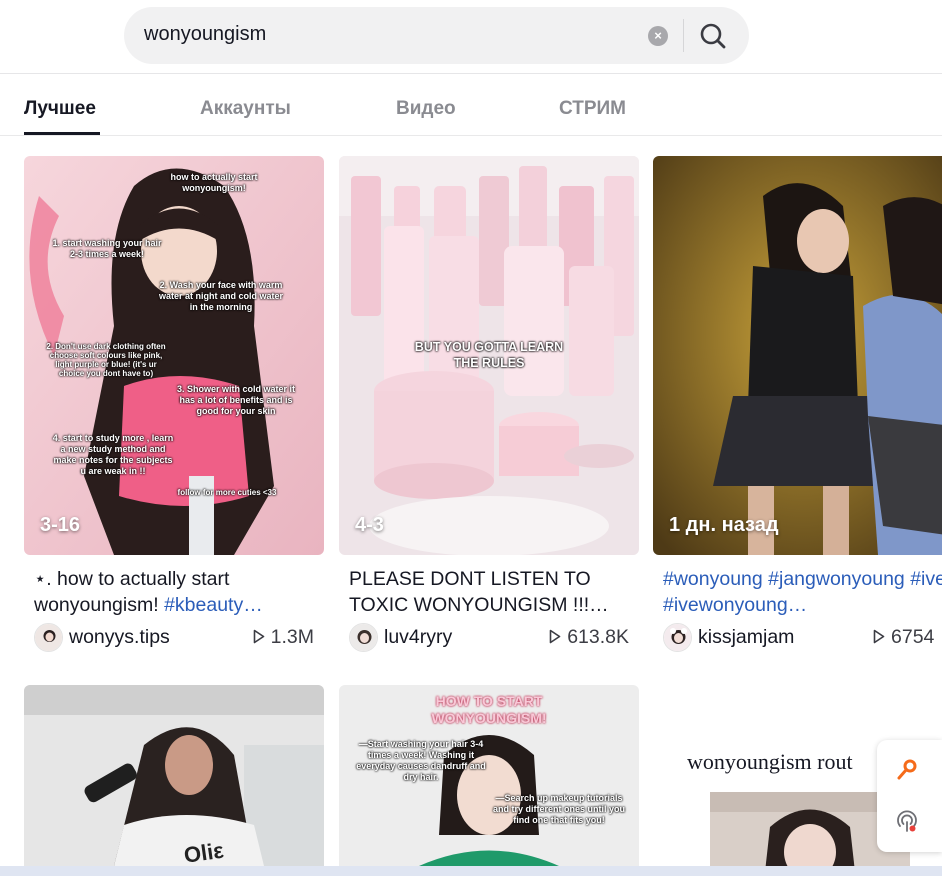 Image resolution: width=942 pixels, height=876 pixels. Describe the element at coordinates (724, 525) in the screenshot. I see `video-timestamp: 1 дн. назад` at that location.